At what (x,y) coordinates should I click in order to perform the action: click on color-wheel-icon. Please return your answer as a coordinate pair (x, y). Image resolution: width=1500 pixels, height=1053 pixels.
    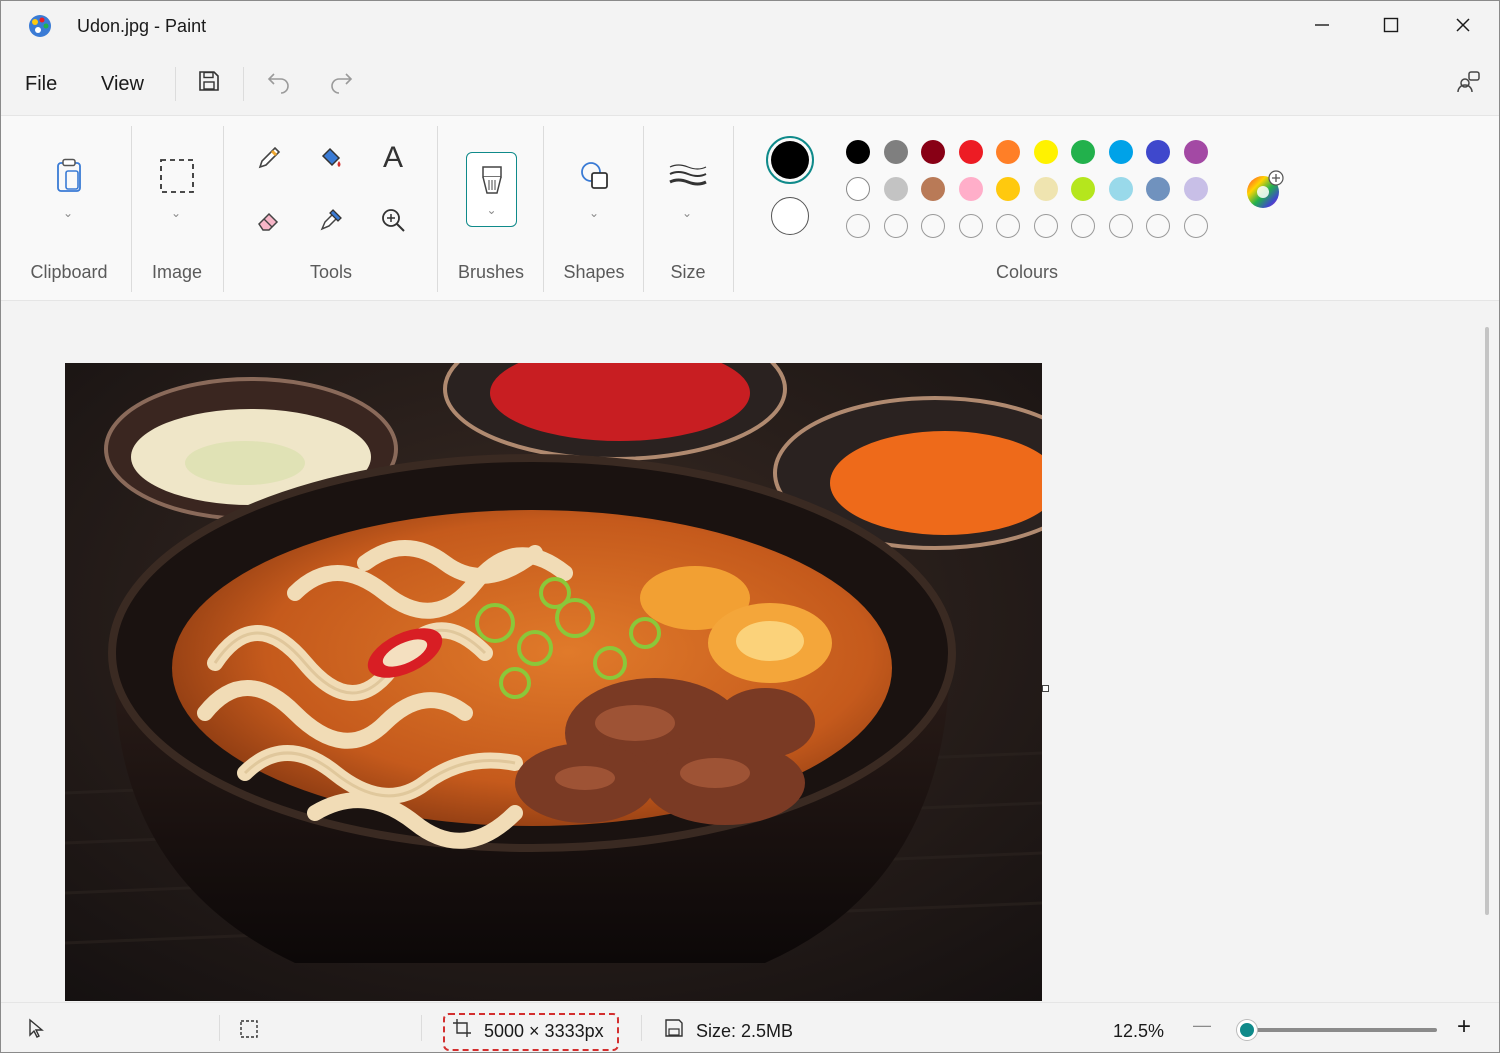
    Looking at the image, I should click on (1265, 189).